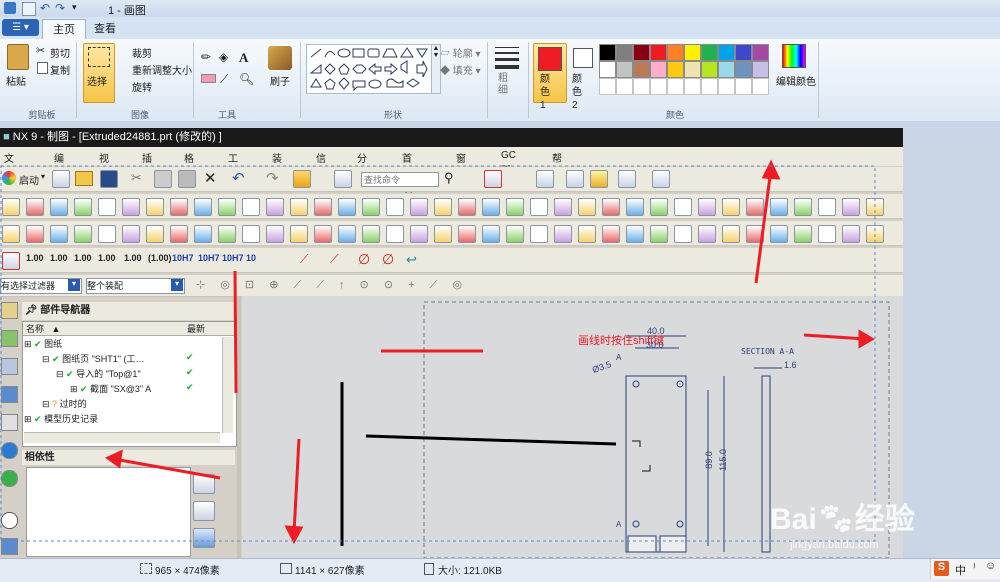  I want to click on paste-icon, so click(18, 57).